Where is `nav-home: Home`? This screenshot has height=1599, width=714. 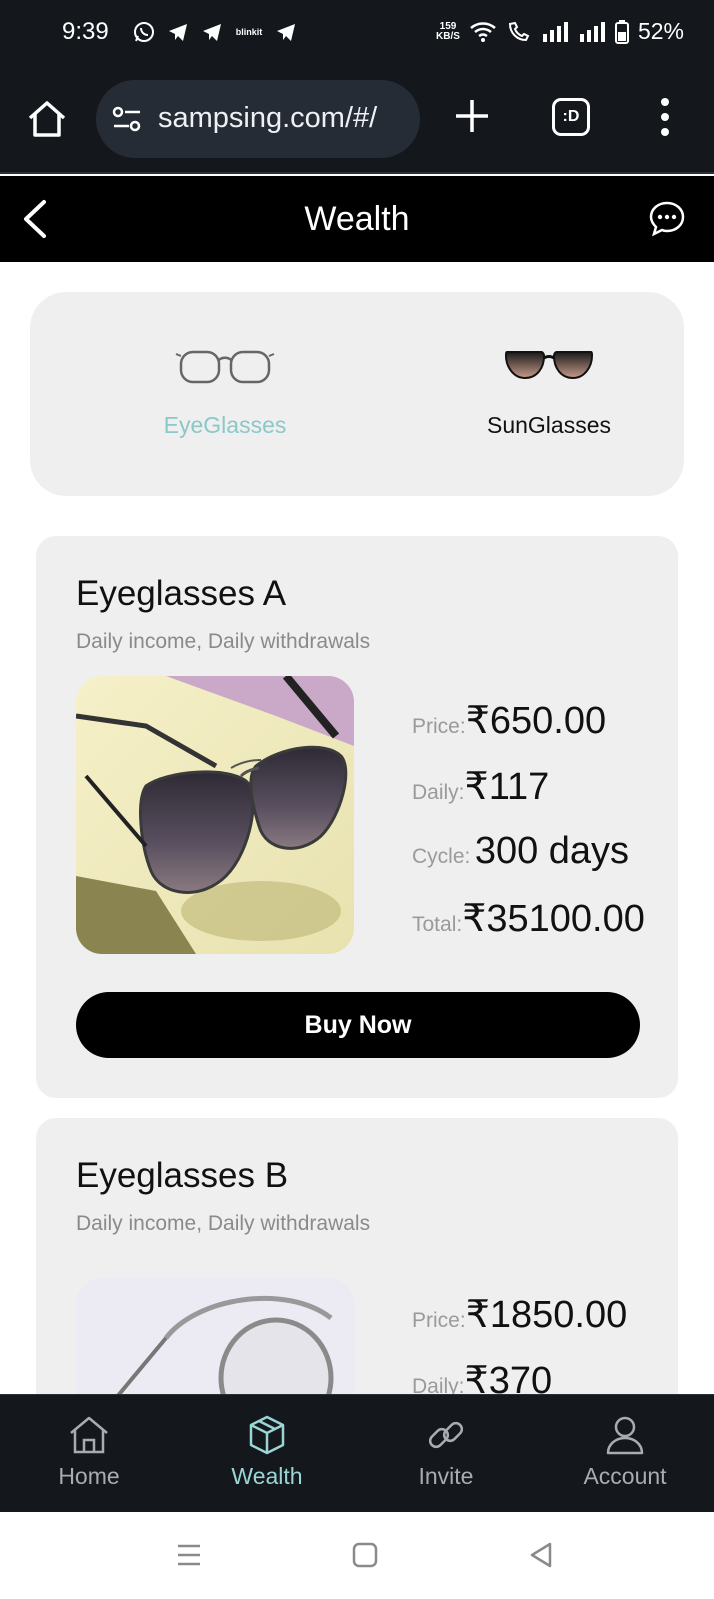
nav-home: Home is located at coordinates (89, 1451).